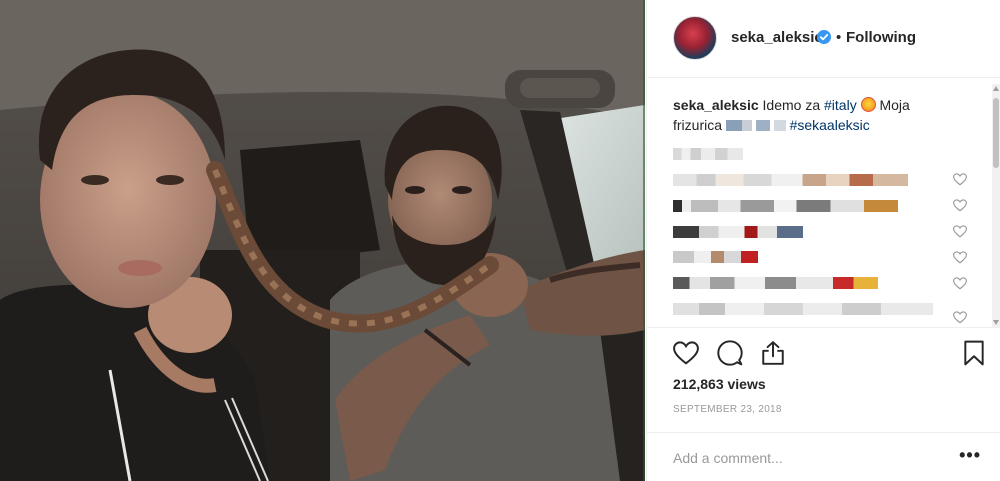  I want to click on post-header: seka_aleksic • Following, so click(823, 39).